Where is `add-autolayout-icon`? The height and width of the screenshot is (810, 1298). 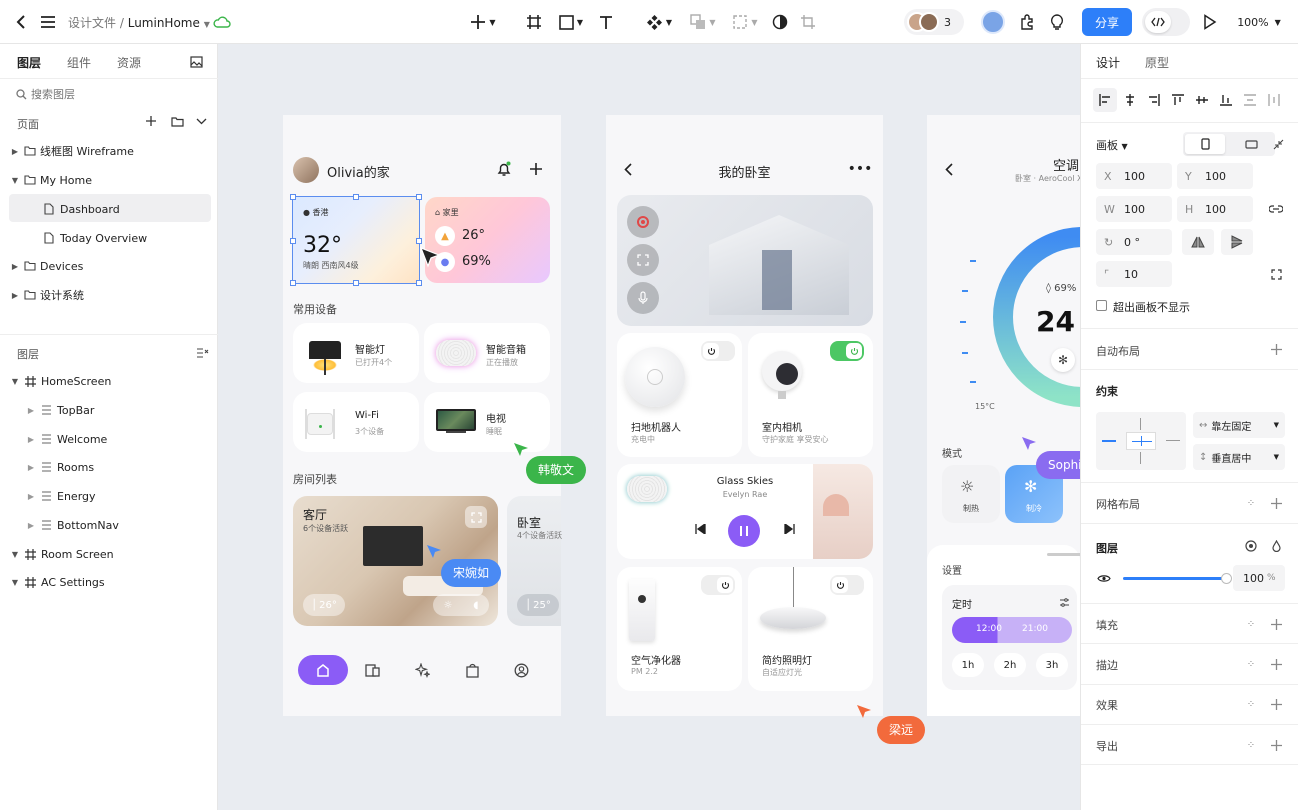
add-autolayout-icon is located at coordinates (1276, 349).